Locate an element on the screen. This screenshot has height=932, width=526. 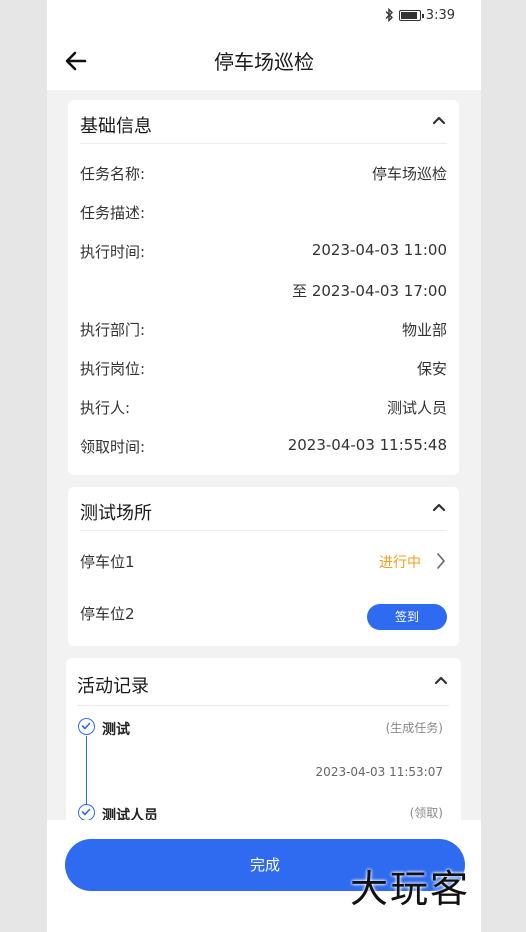
page-title: 停车场巡检 is located at coordinates (264, 62).